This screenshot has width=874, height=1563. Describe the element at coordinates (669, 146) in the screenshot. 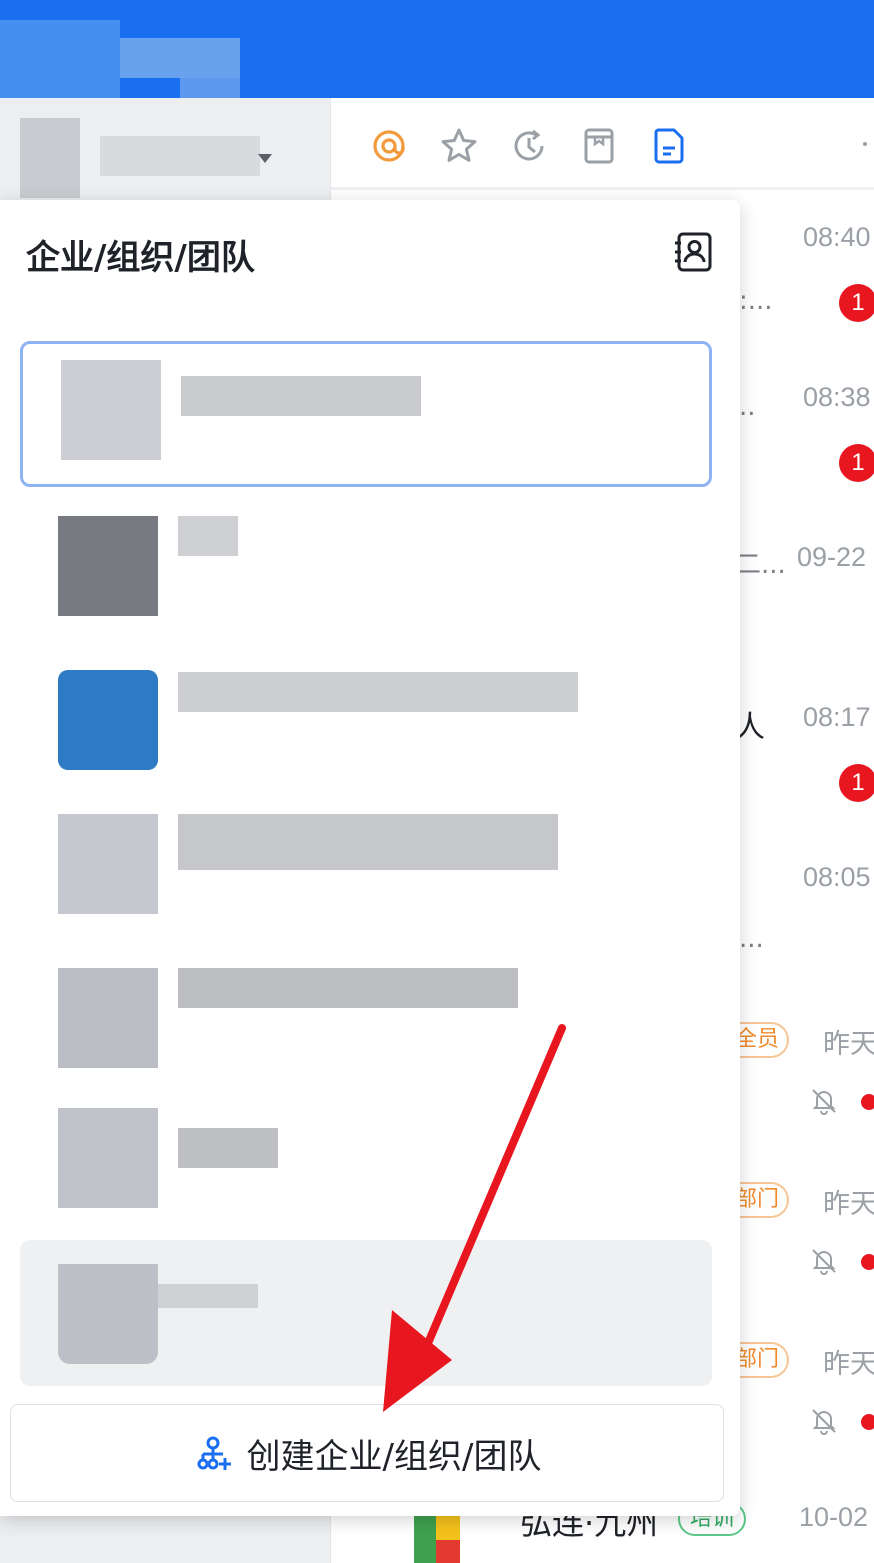

I see `document-icon` at that location.